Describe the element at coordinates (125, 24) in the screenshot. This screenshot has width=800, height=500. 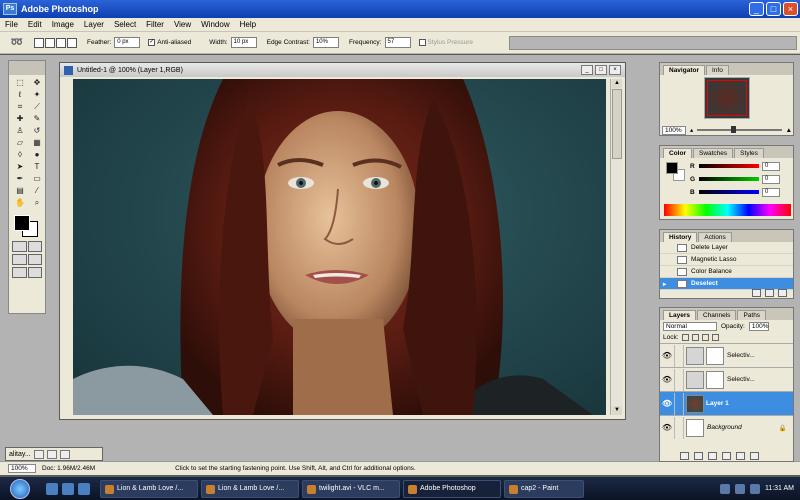
I see `menu-select: Select` at that location.